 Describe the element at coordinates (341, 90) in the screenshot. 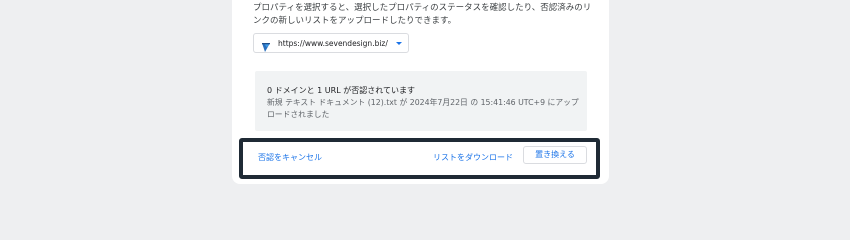

I see `status-title: 0 ドメインと 1 URL が否認されています` at that location.